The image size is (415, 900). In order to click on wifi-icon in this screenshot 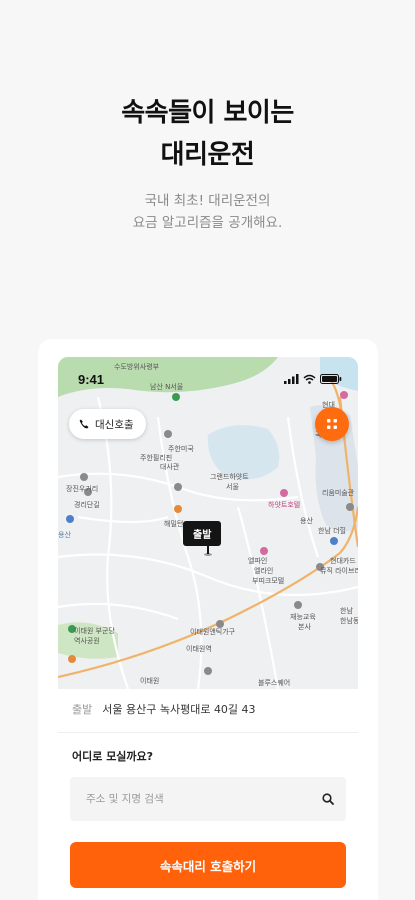, I will do `click(309, 379)`.